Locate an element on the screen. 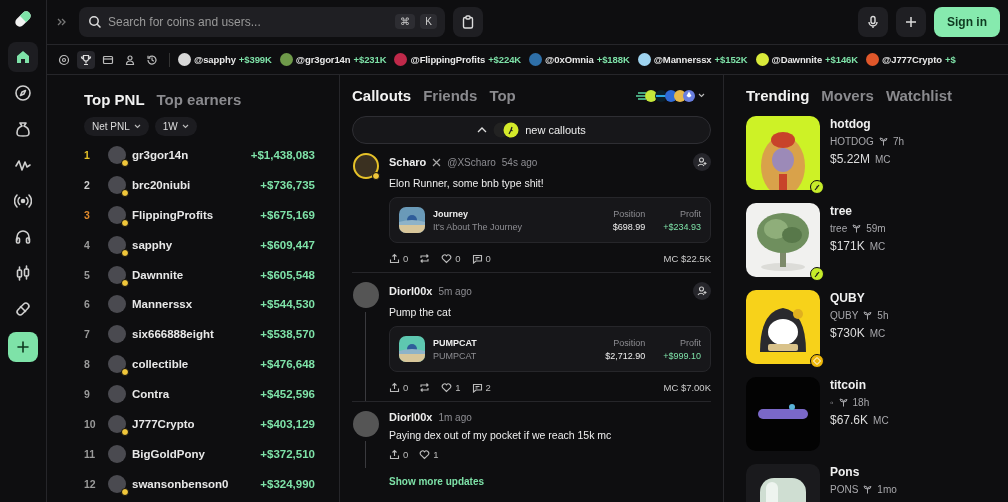 The width and height of the screenshot is (1008, 502). coin-name: titcoin is located at coordinates (848, 385).